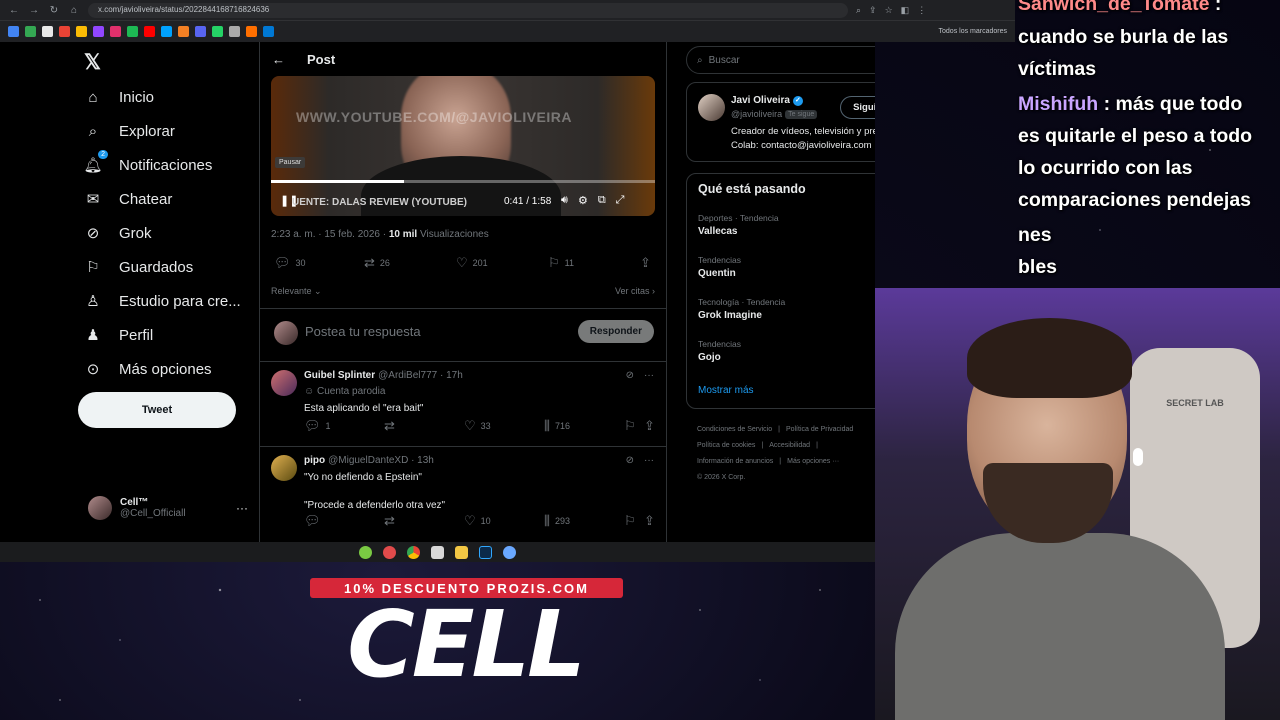 Image resolution: width=1280 pixels, height=720 pixels. What do you see at coordinates (157, 410) in the screenshot?
I see `tweet-button: Tweet` at bounding box center [157, 410].